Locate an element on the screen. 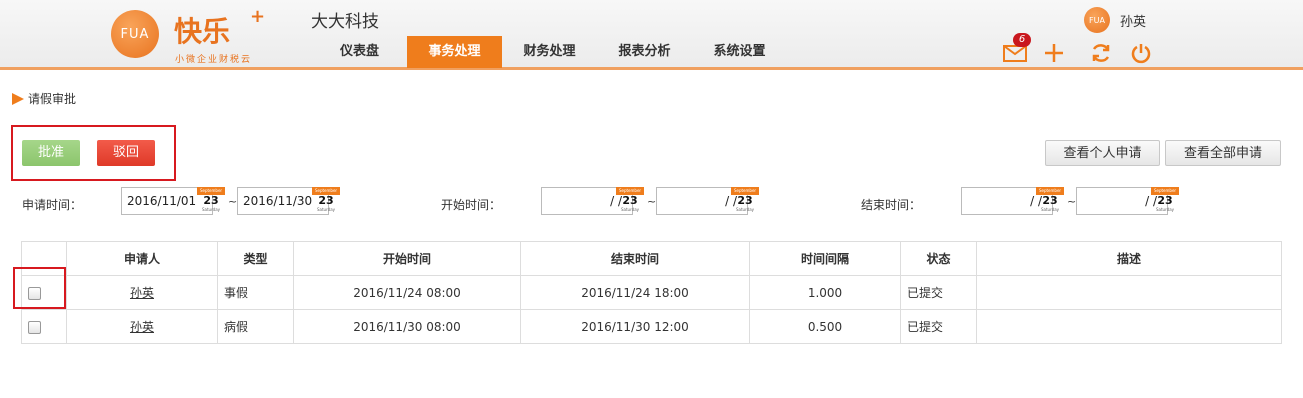  approve-button: 批准 is located at coordinates (51, 153).